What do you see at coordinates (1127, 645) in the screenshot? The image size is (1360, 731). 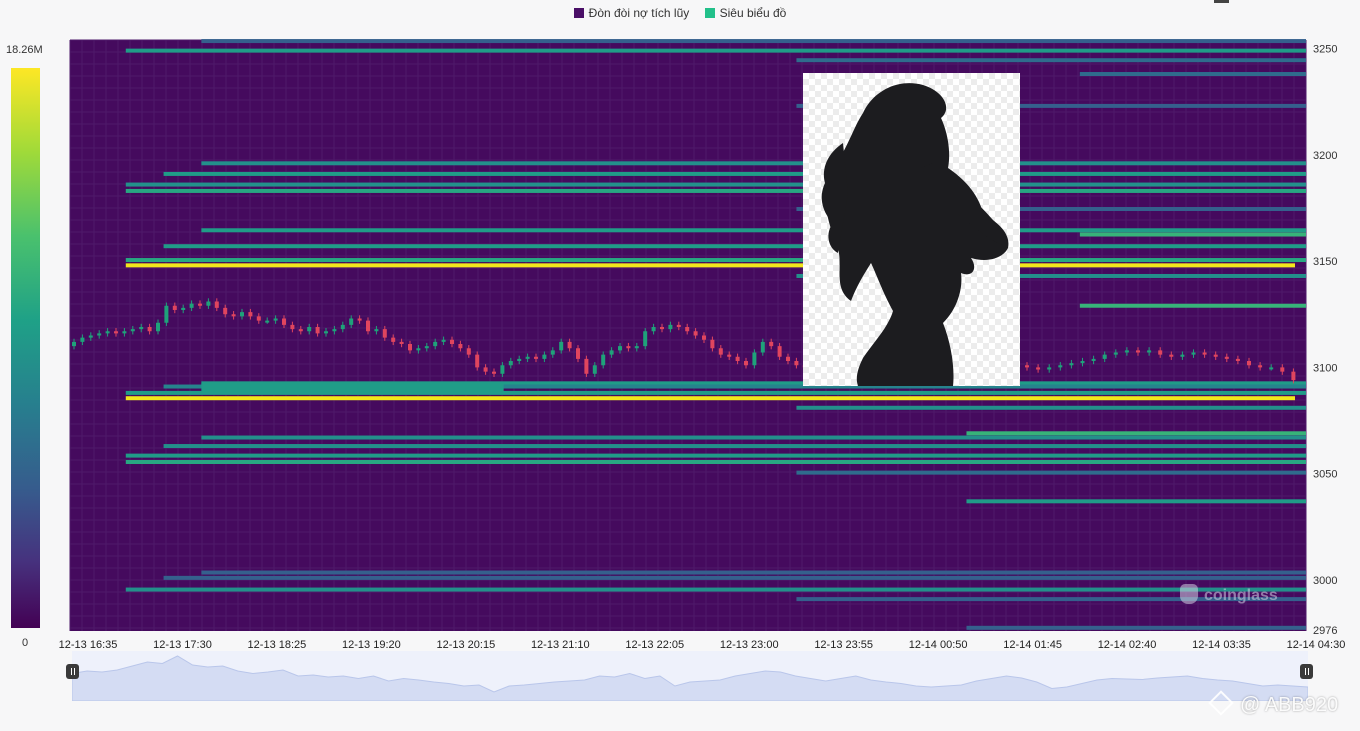 I see `x-tick-label: 12-14 02:40` at bounding box center [1127, 645].